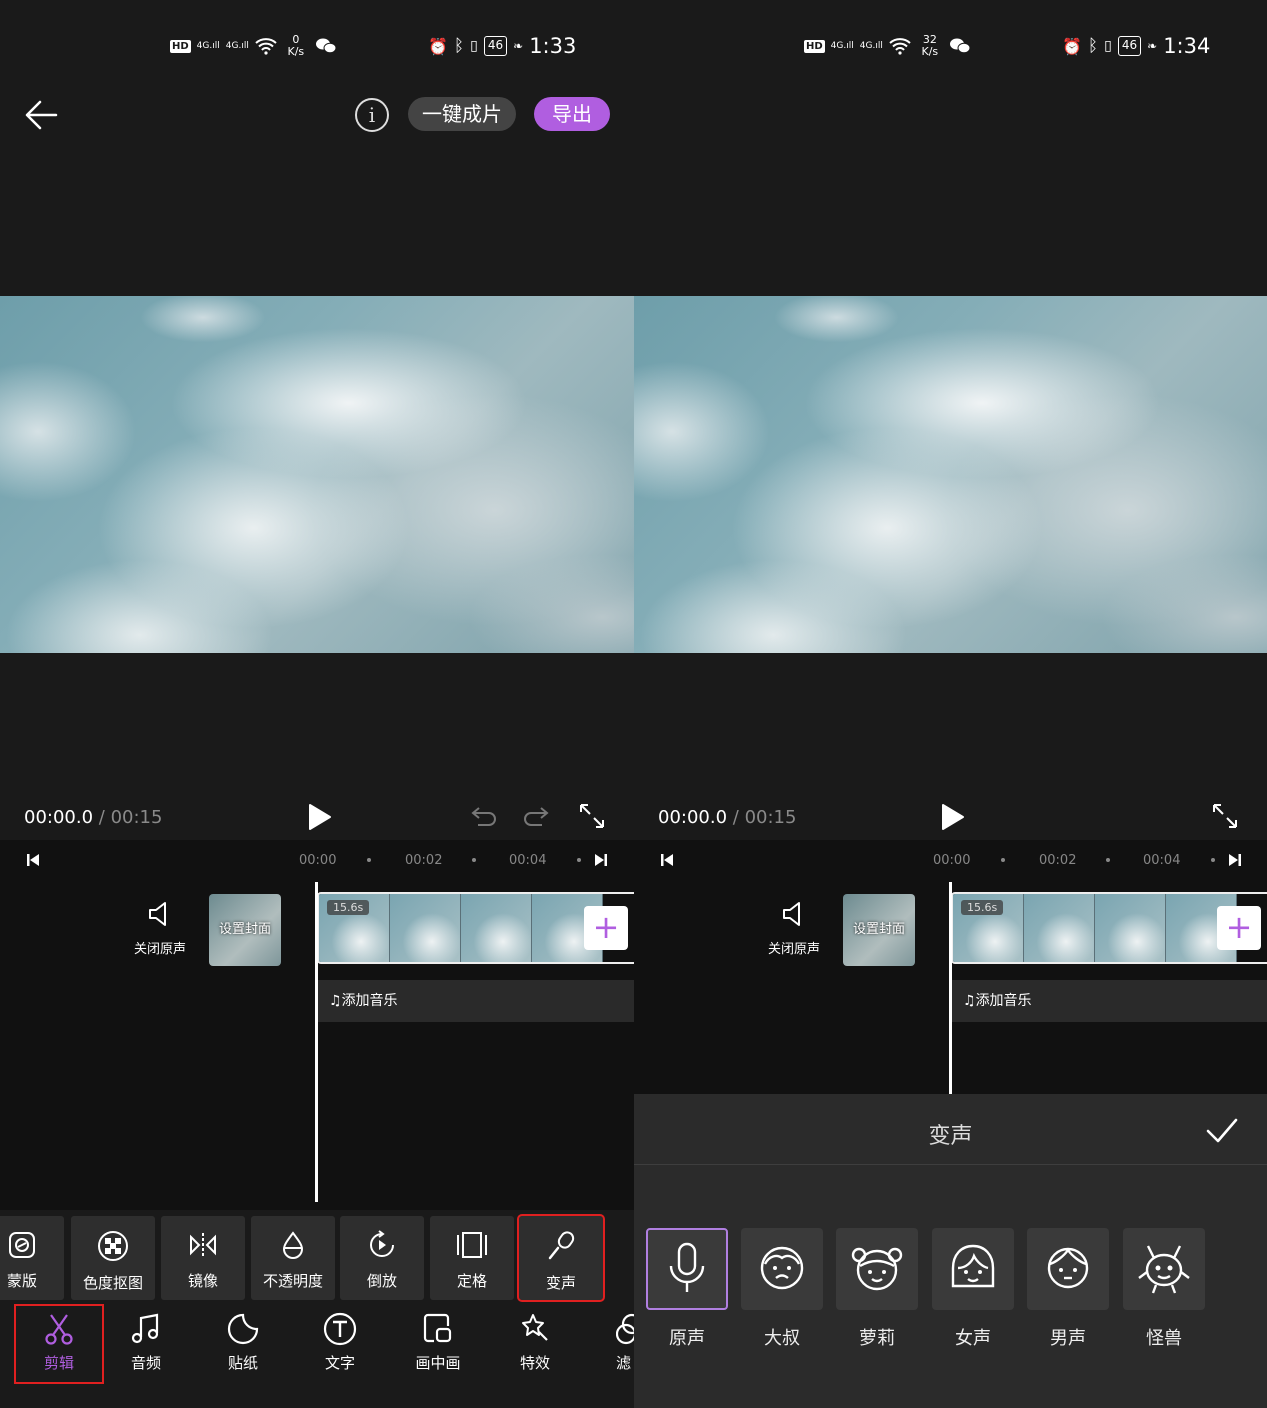 This screenshot has height=1408, width=1267. What do you see at coordinates (536, 816) in the screenshot?
I see `redo-icon` at bounding box center [536, 816].